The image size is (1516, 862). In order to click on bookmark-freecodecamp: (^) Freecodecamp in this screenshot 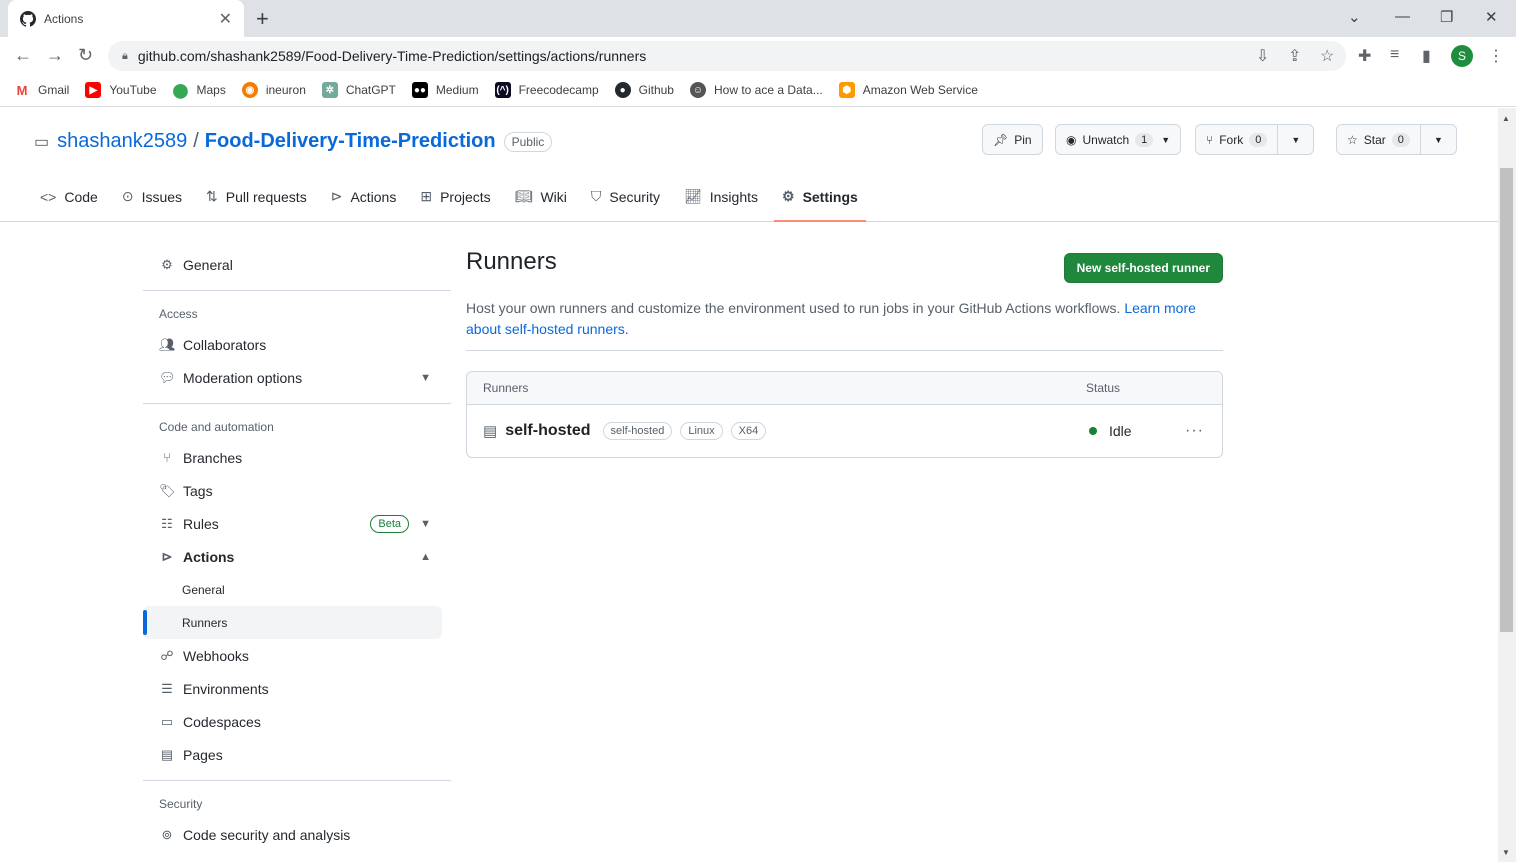, I will do `click(546, 90)`.